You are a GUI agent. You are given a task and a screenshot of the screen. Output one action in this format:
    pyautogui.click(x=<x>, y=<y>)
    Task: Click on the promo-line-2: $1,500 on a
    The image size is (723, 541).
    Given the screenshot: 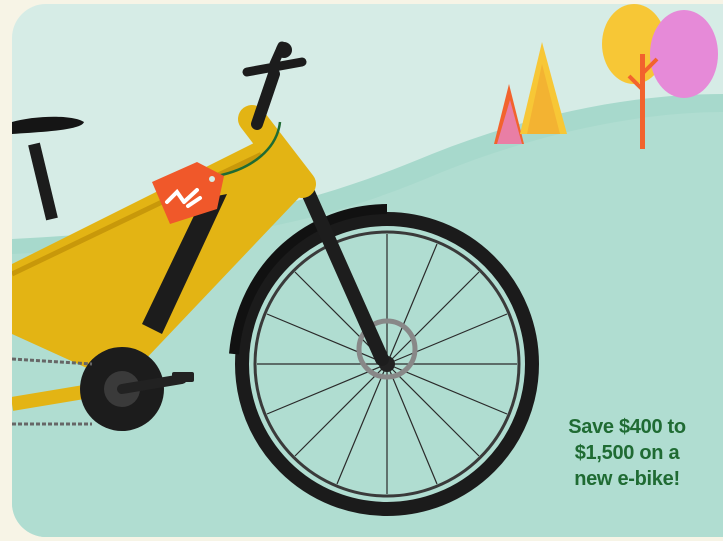 What is the action you would take?
    pyautogui.click(x=627, y=453)
    